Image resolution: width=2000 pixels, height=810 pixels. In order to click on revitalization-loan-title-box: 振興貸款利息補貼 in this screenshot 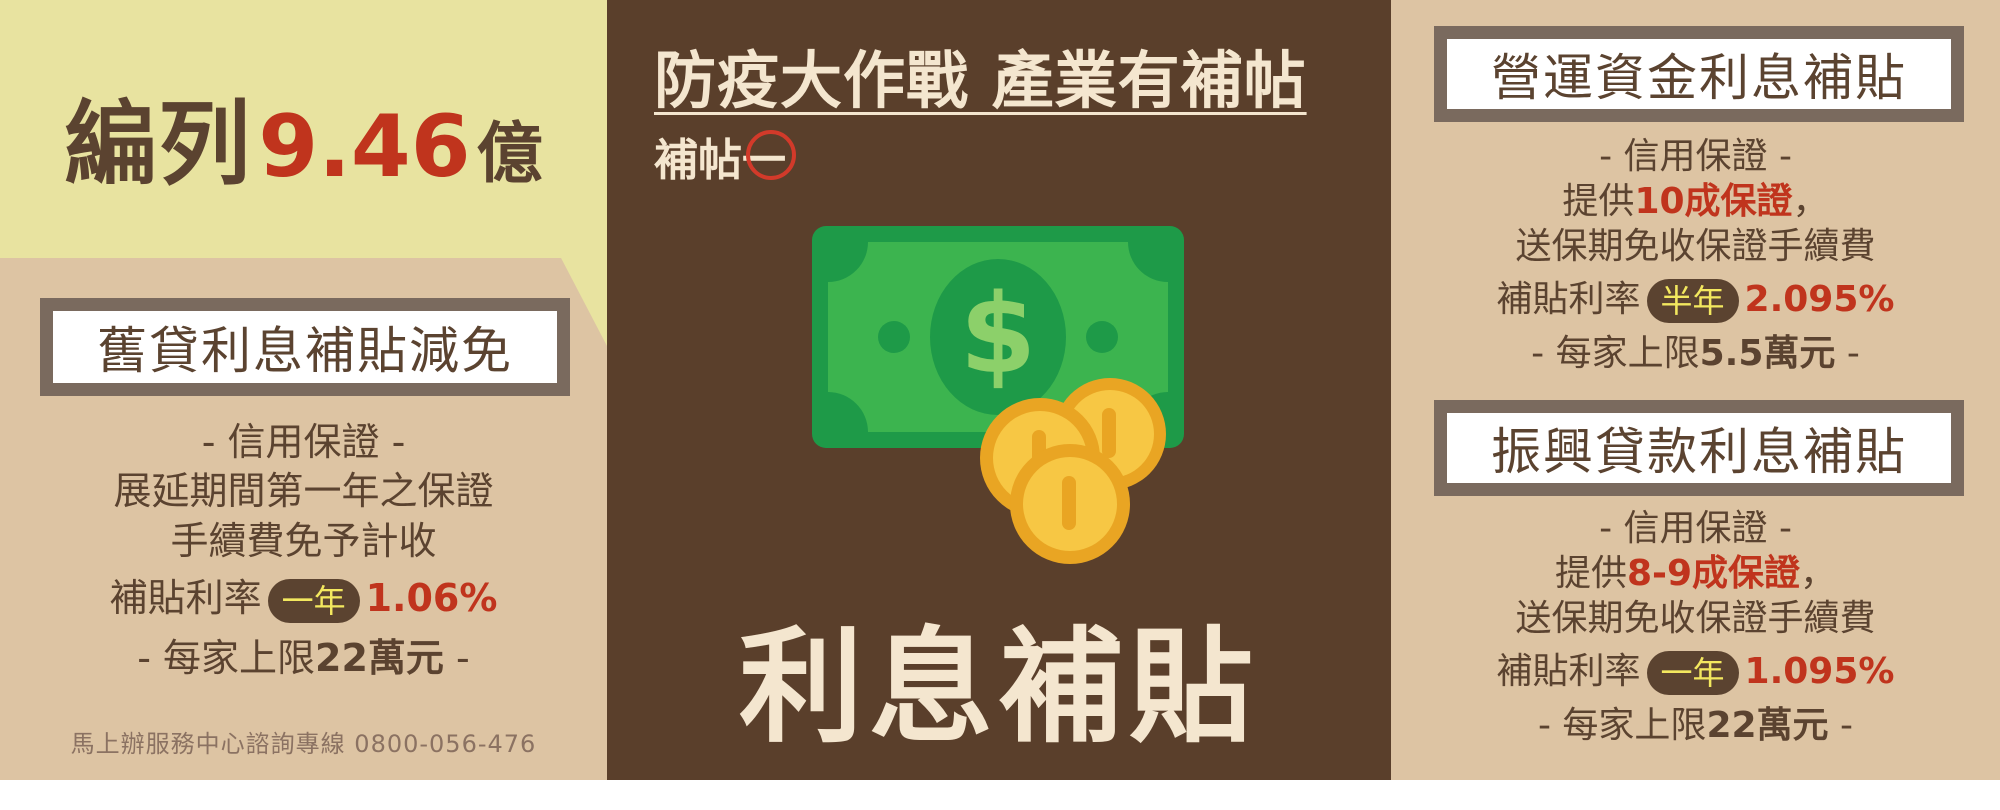, I will do `click(1699, 448)`.